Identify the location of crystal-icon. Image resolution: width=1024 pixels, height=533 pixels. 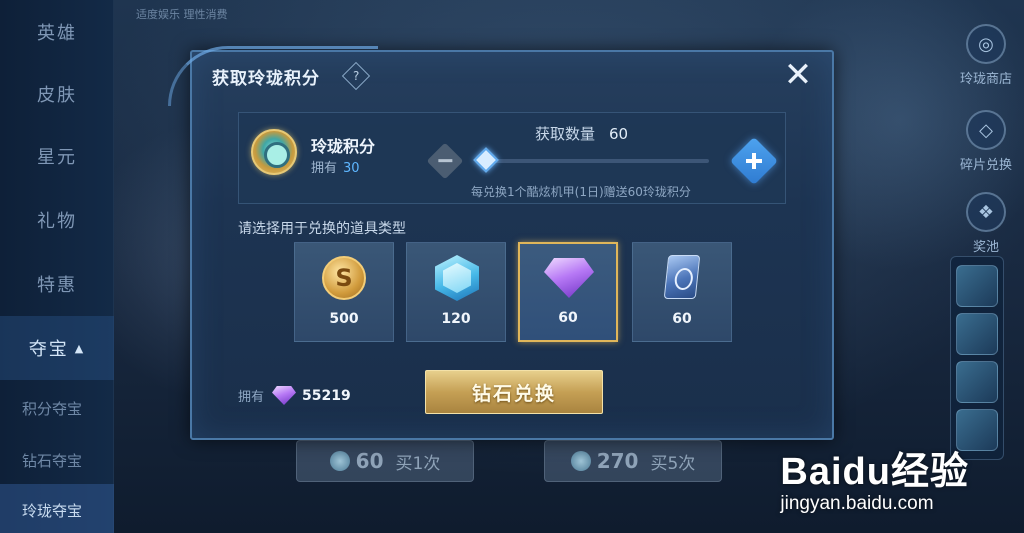
(457, 278).